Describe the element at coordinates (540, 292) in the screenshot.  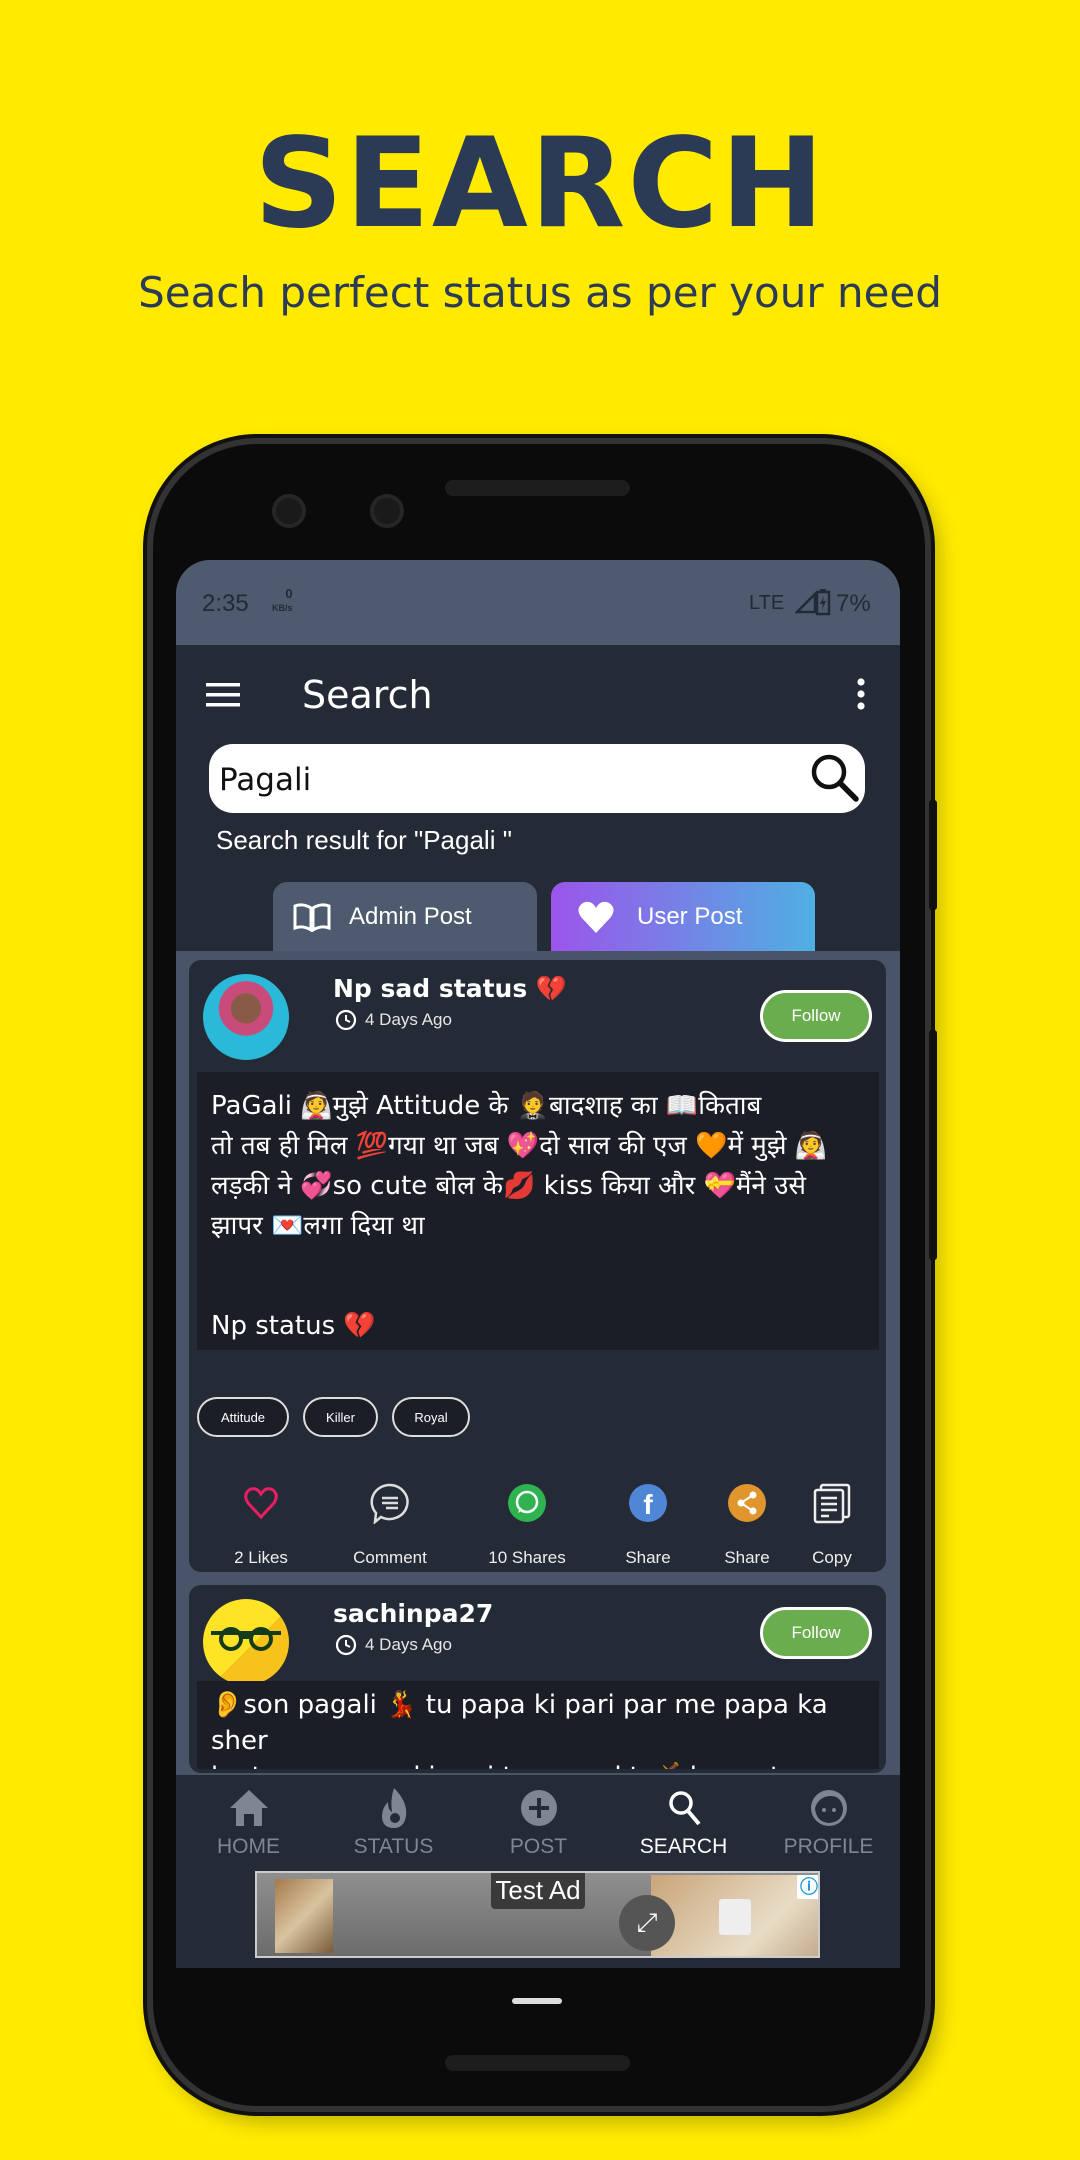
I see `hero-subtitle: Seach perfect status as per your need` at that location.